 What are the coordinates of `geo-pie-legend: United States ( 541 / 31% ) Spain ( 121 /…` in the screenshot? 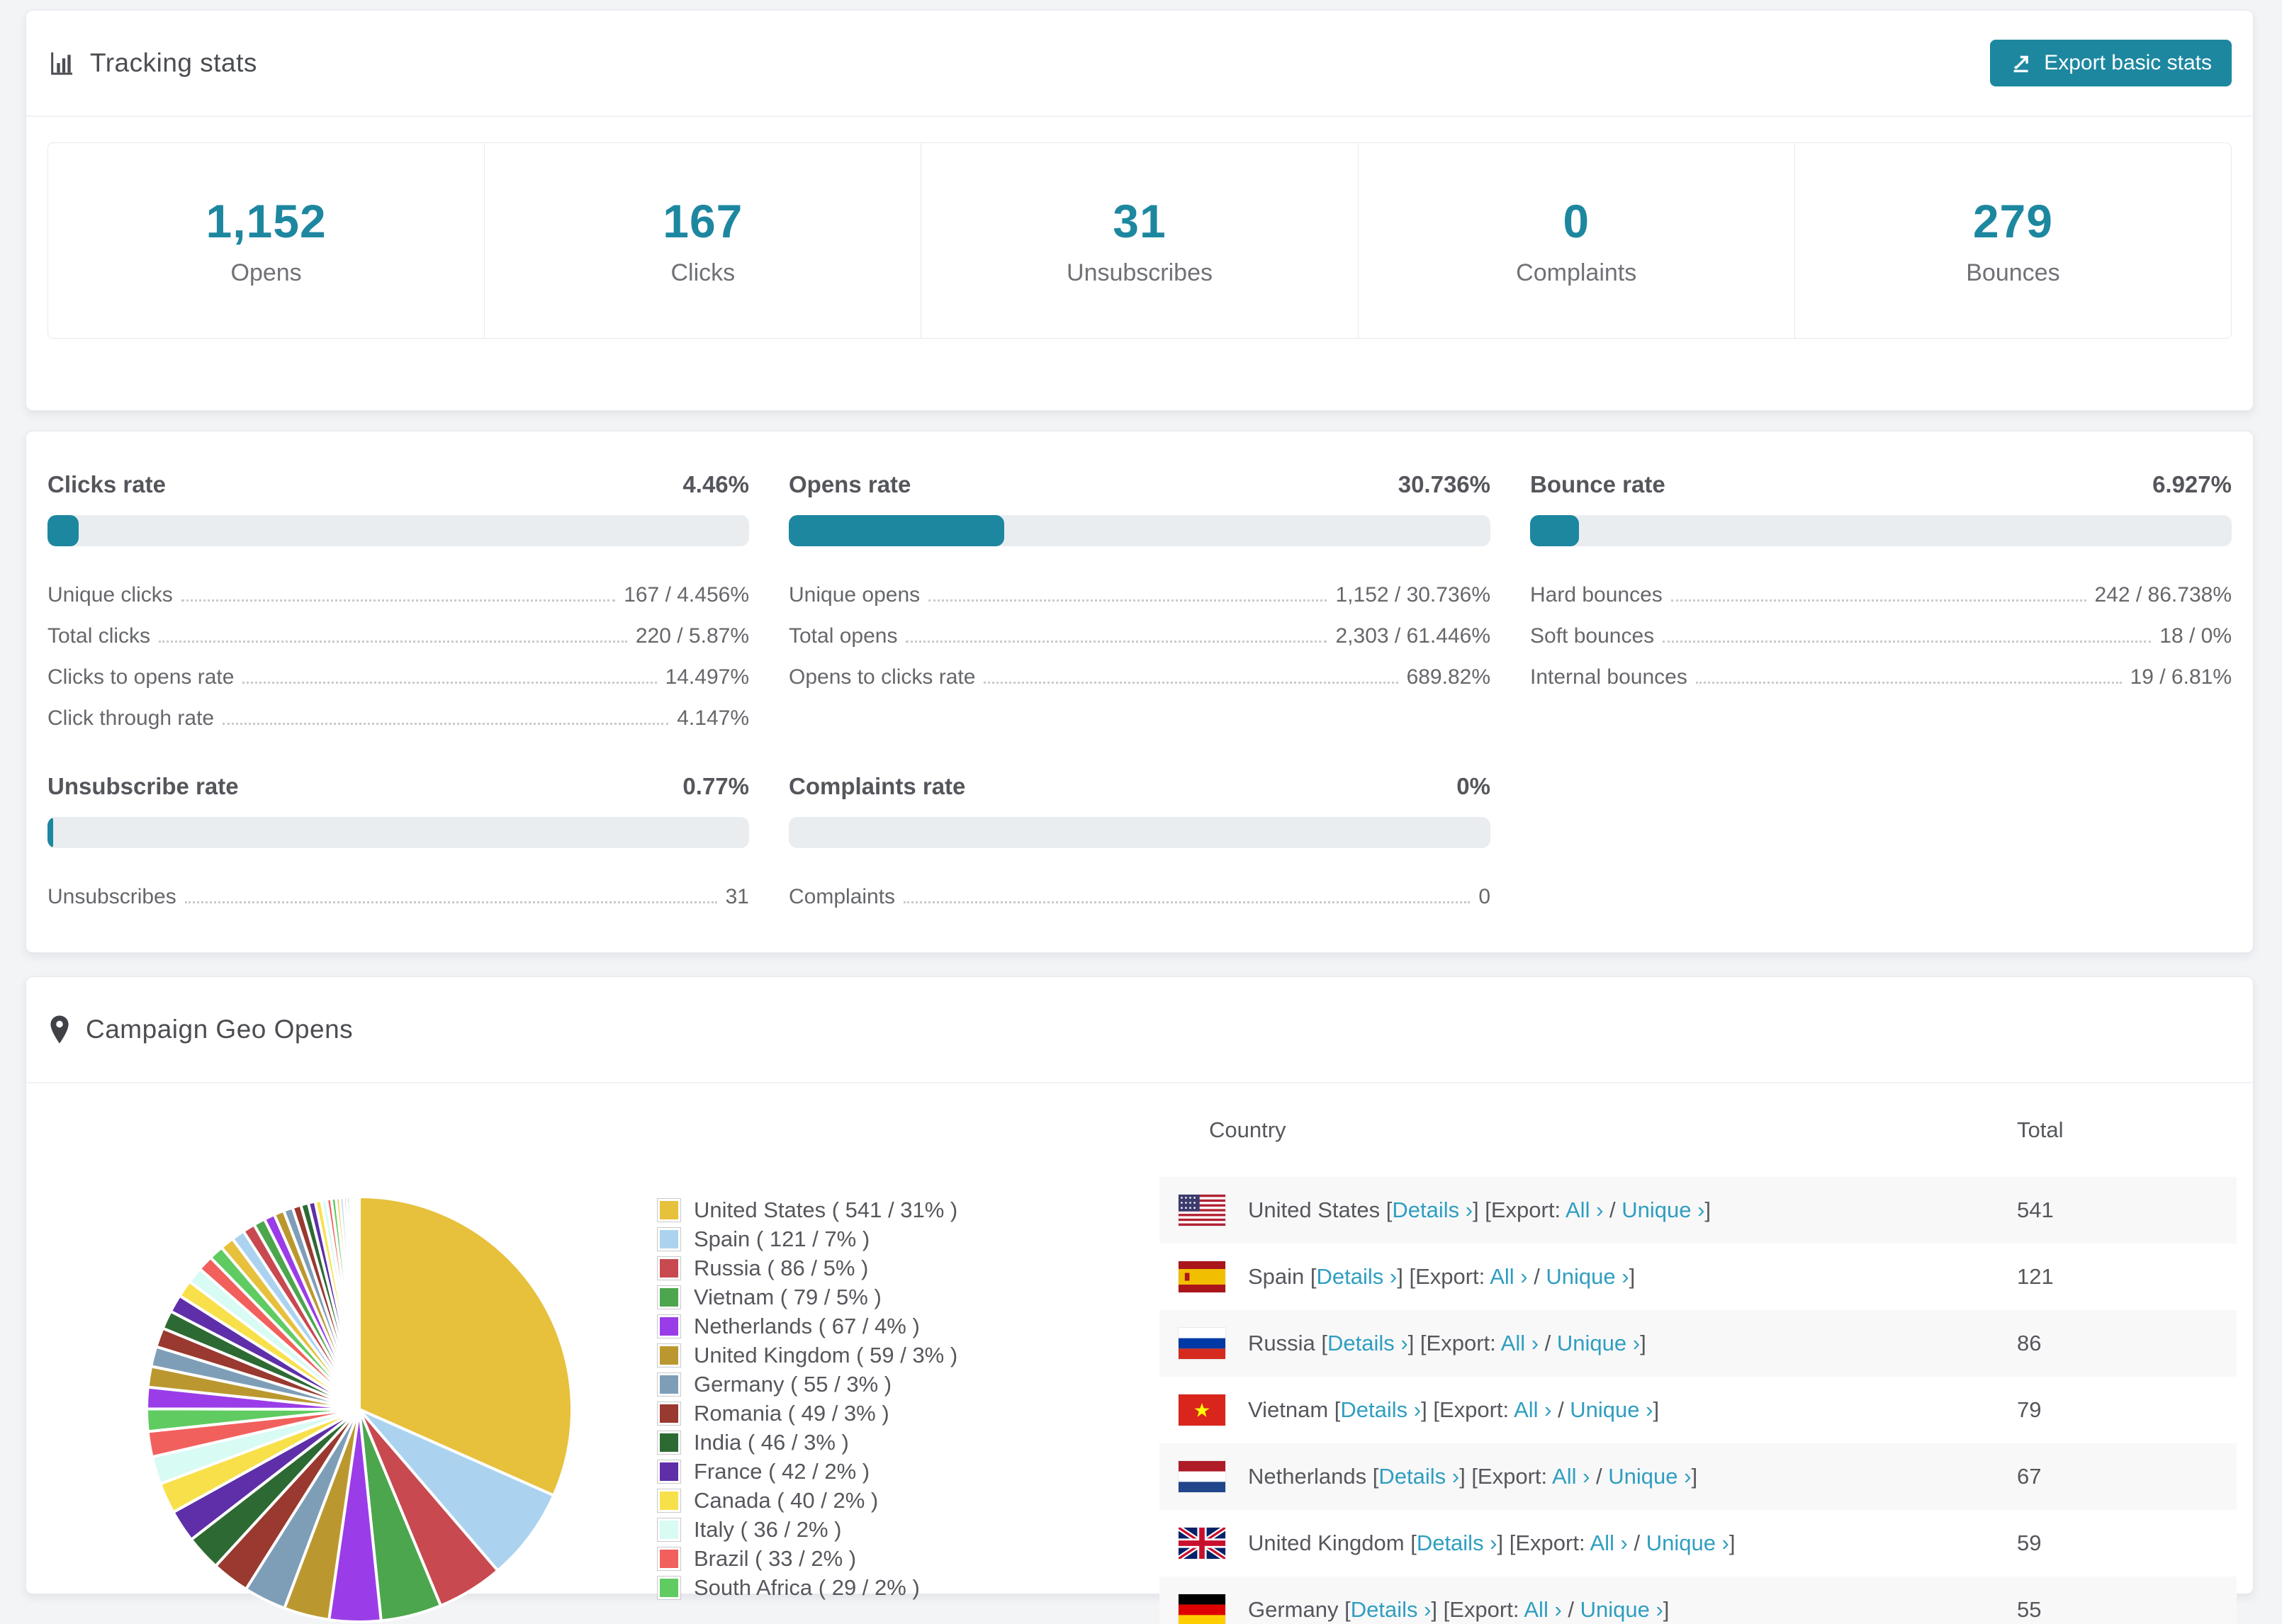 It's located at (807, 1398).